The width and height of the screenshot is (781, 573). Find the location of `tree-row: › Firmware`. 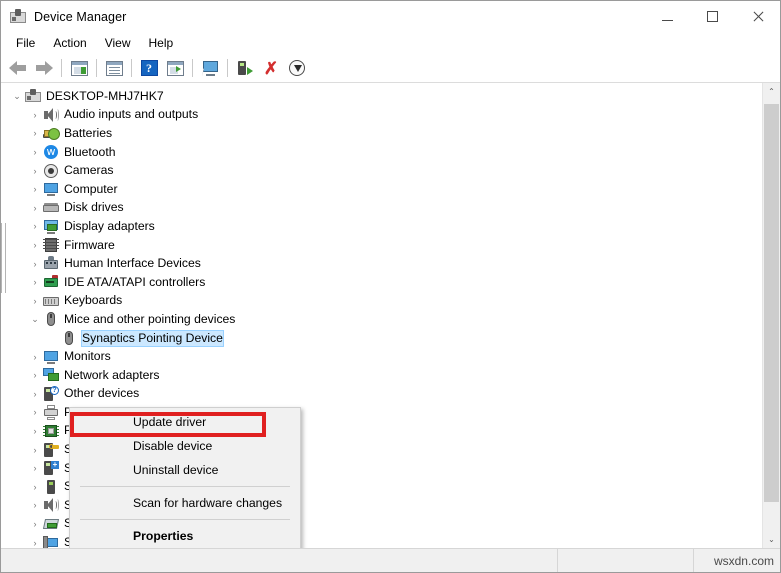

tree-row: › Firmware is located at coordinates (381, 245).